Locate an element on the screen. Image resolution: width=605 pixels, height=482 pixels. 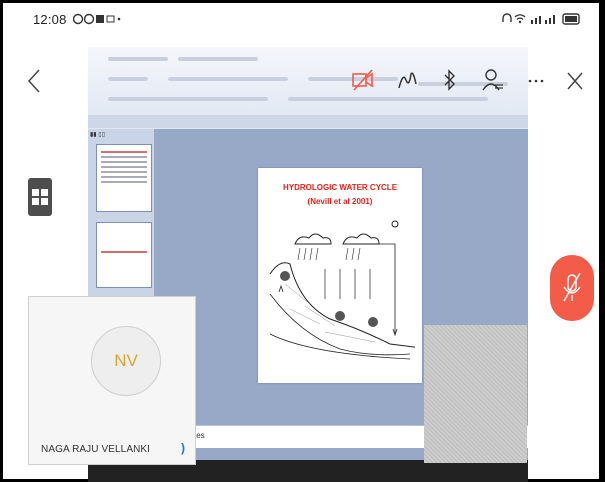
whatsapp-icon is located at coordinates (78, 19).